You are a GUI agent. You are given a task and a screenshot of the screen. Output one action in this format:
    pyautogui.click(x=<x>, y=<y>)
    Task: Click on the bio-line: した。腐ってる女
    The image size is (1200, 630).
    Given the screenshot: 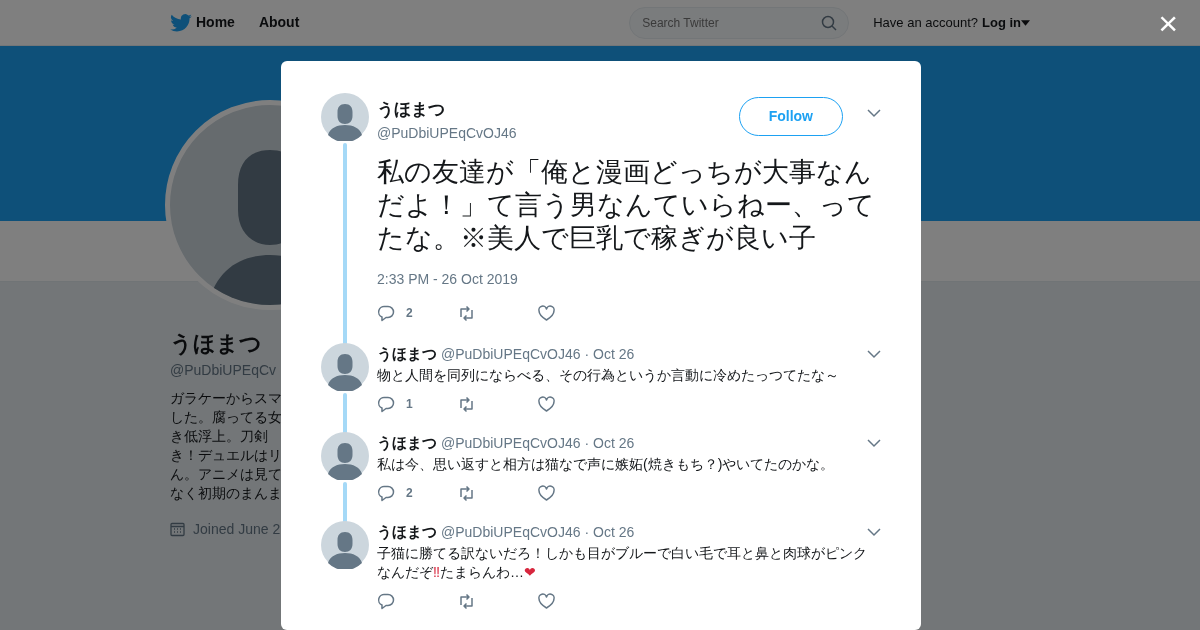 What is the action you would take?
    pyautogui.click(x=226, y=417)
    